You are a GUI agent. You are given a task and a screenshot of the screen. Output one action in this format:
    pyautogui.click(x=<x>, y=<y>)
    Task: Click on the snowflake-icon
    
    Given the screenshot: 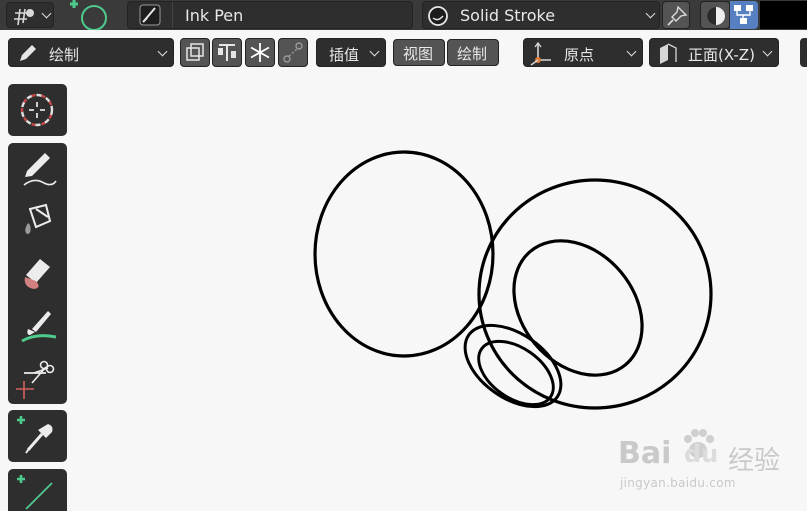 What is the action you would take?
    pyautogui.click(x=260, y=52)
    